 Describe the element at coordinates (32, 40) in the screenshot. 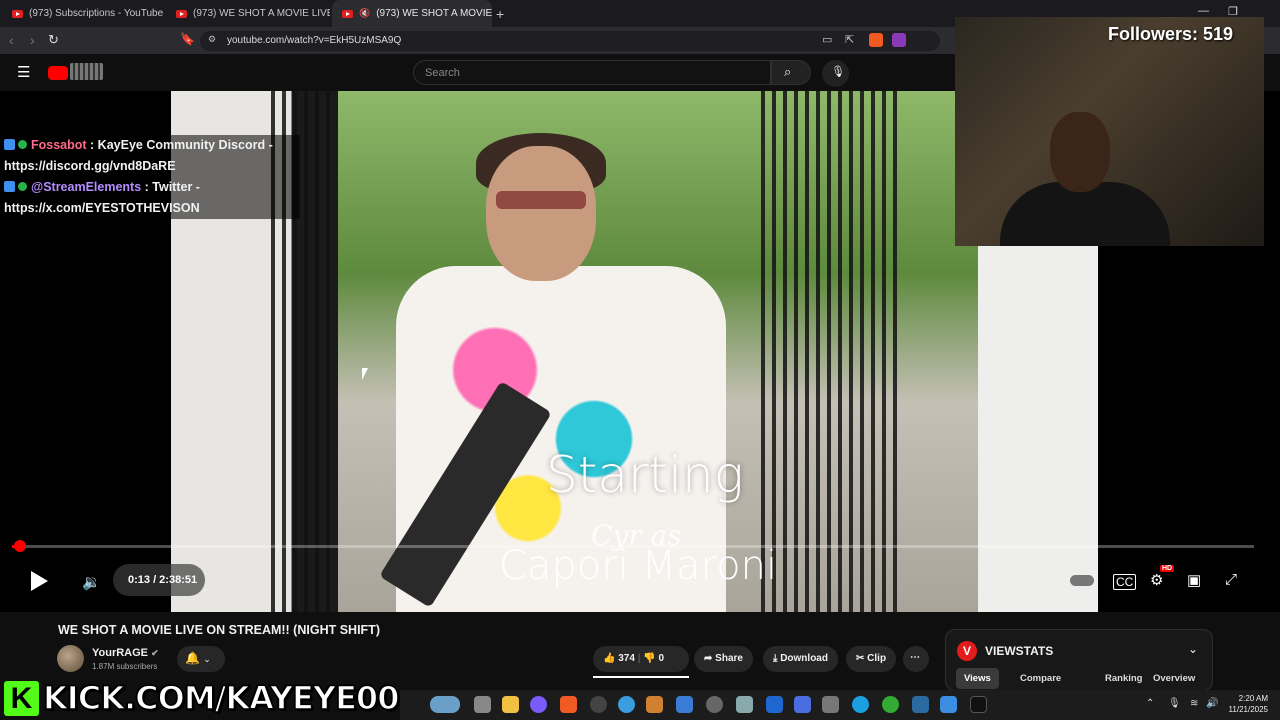

I see `forward-icon: ›` at that location.